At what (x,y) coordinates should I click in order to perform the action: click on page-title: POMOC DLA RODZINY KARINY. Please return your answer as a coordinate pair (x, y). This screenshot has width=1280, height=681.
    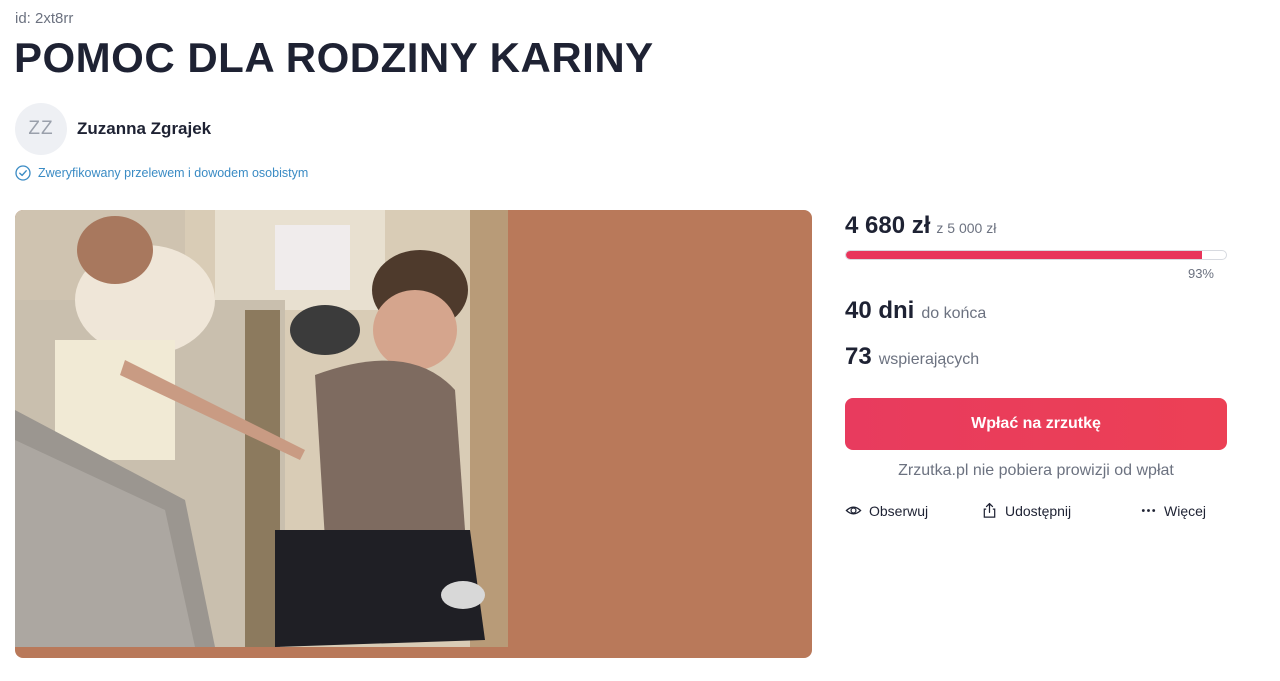
    Looking at the image, I should click on (334, 57).